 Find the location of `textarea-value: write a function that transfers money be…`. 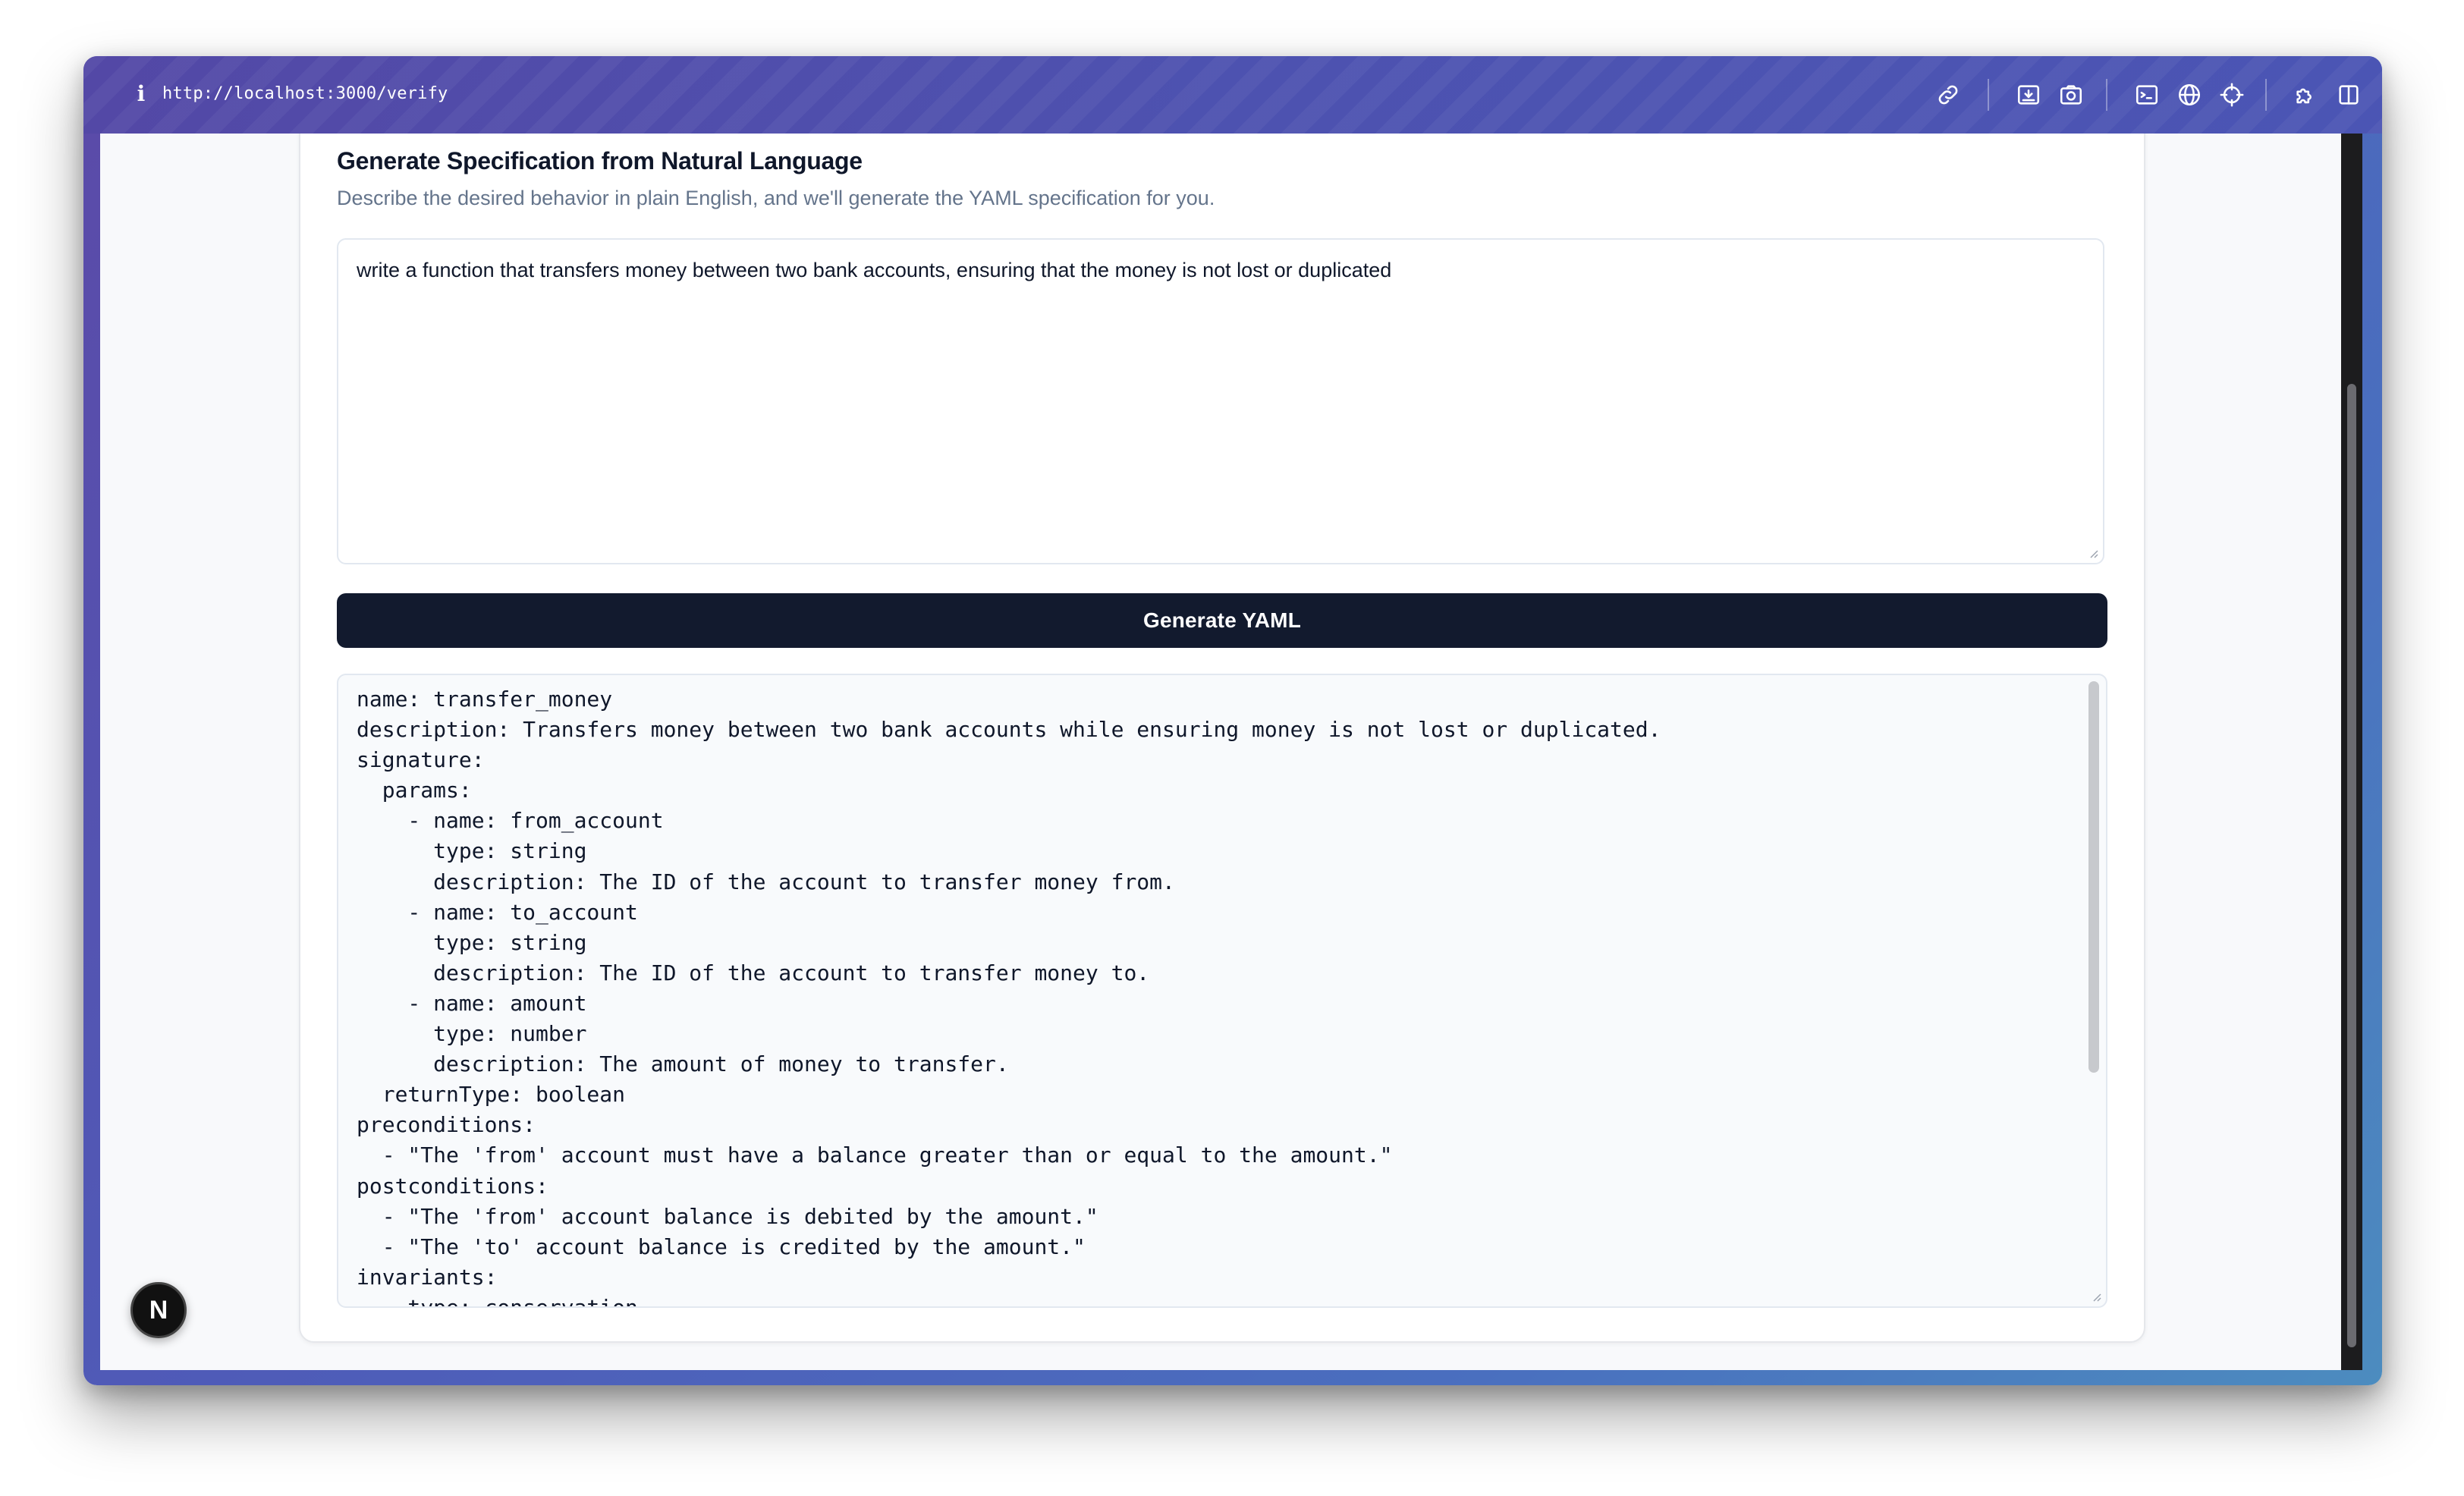

textarea-value: write a function that transfers money be… is located at coordinates (874, 270).